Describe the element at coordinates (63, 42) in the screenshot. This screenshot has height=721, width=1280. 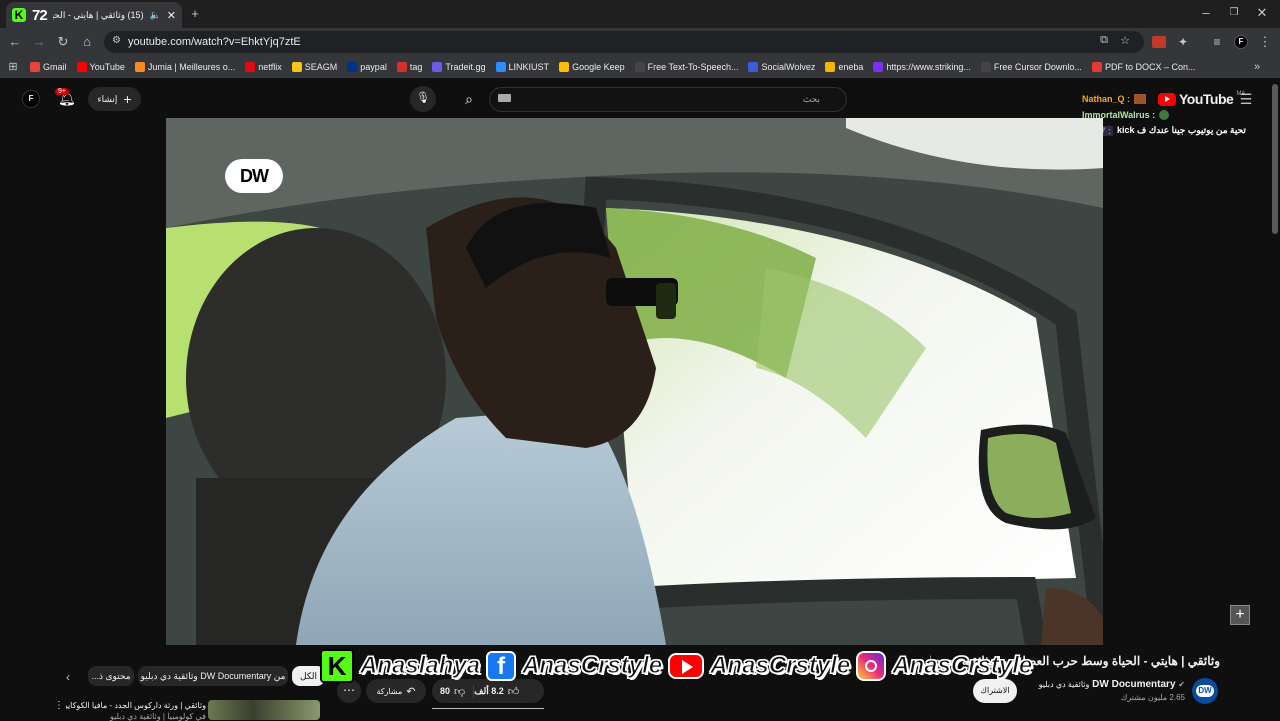
I see `reload-icon: ↻` at that location.